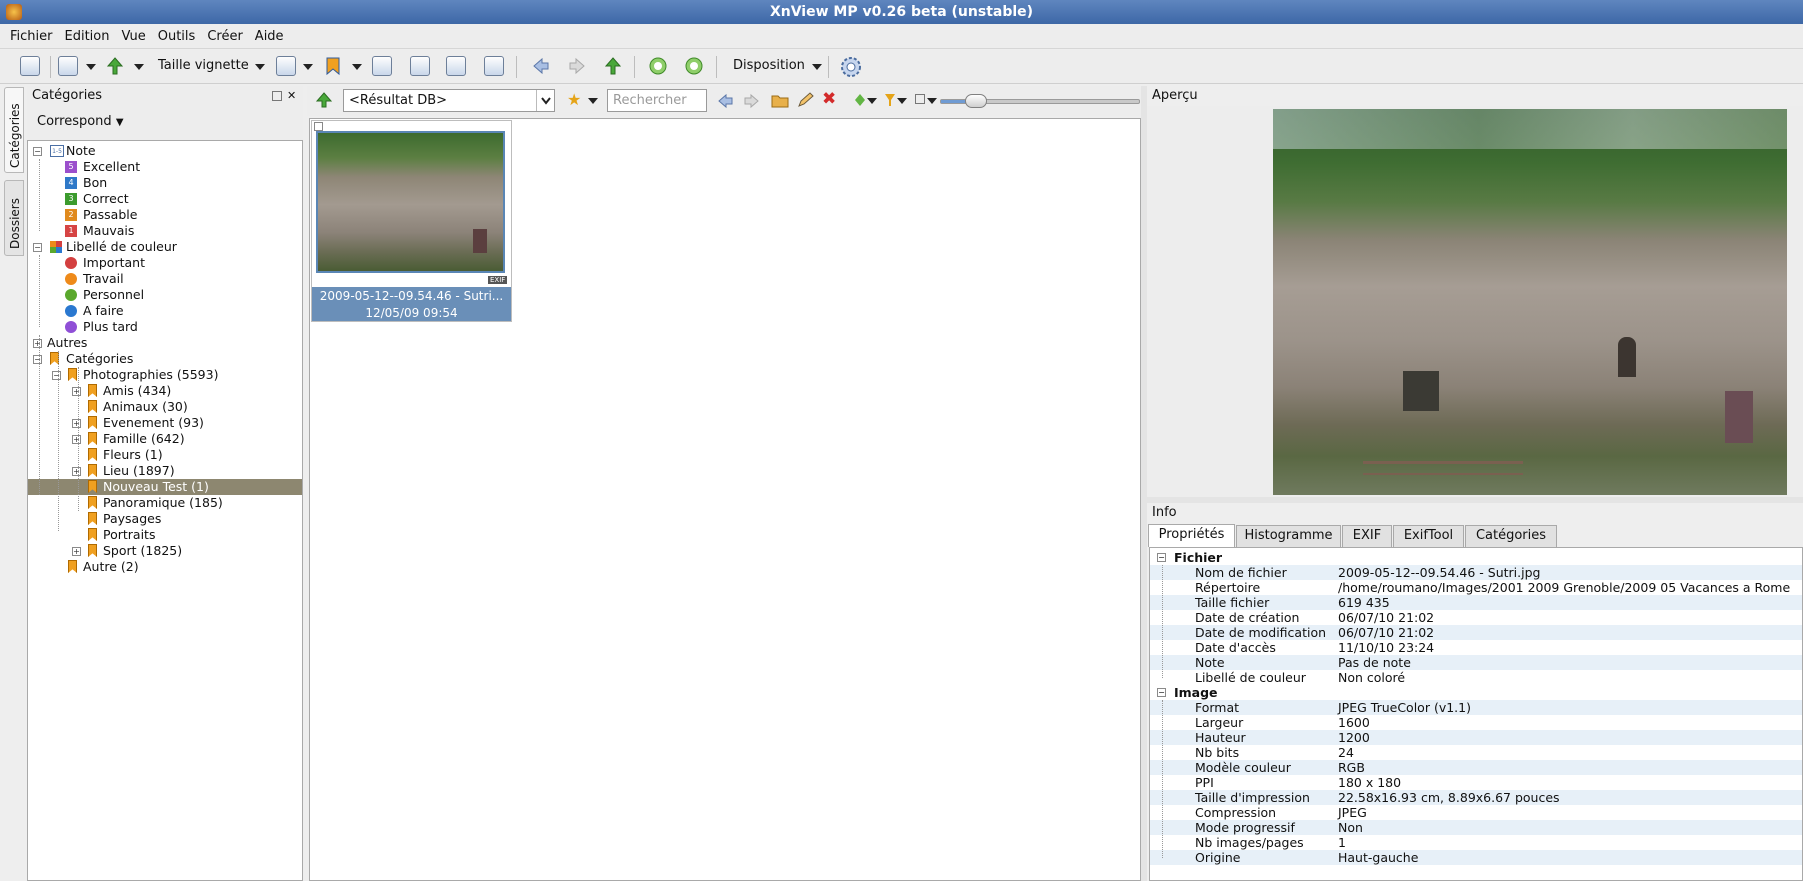 The height and width of the screenshot is (881, 1803). I want to click on tree-item: −1-5 Note, so click(165, 151).